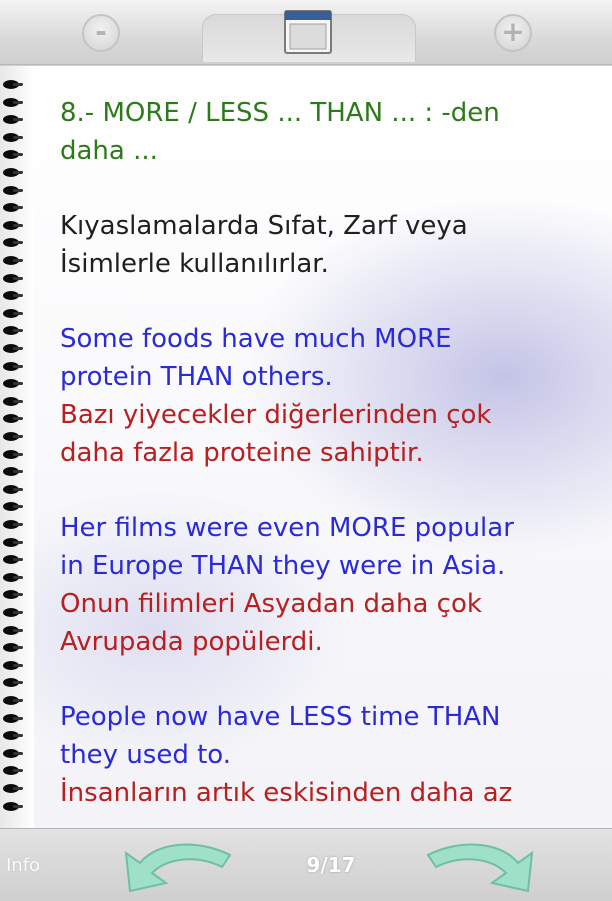  Describe the element at coordinates (17, 447) in the screenshot. I see `spiral-binding` at that location.